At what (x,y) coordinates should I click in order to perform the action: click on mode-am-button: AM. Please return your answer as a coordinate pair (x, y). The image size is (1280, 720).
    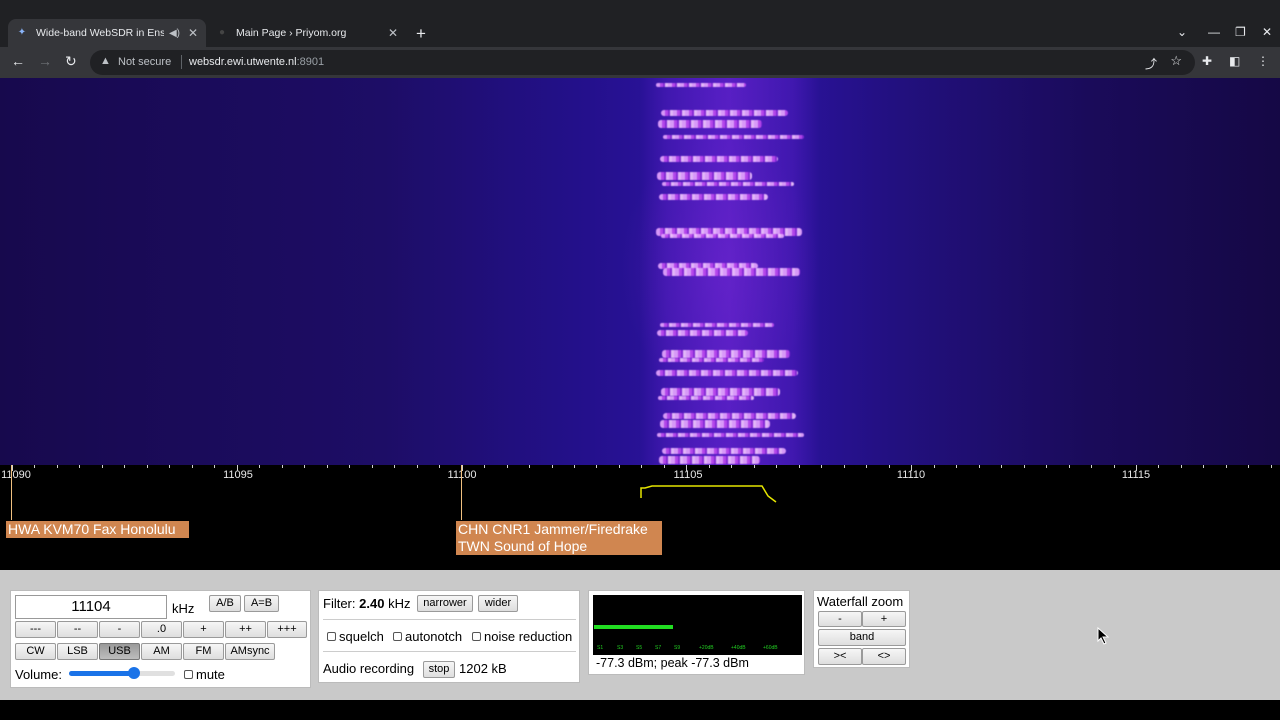
    Looking at the image, I should click on (161, 651).